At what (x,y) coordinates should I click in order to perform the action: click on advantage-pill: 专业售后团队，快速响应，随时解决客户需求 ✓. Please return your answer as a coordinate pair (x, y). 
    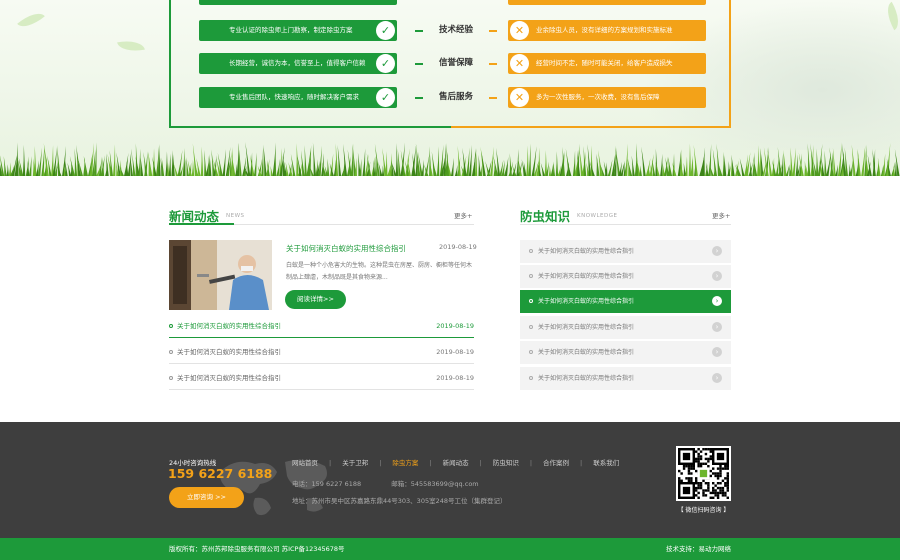
    Looking at the image, I should click on (298, 97).